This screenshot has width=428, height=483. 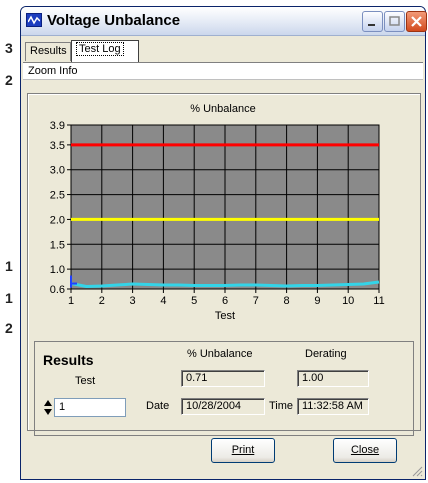 I want to click on x-tick-label: 3, so click(x=133, y=301).